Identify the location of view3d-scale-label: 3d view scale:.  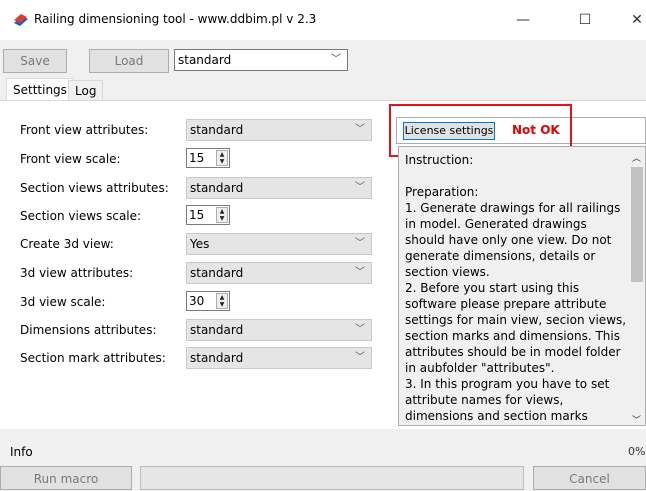
(63, 302).